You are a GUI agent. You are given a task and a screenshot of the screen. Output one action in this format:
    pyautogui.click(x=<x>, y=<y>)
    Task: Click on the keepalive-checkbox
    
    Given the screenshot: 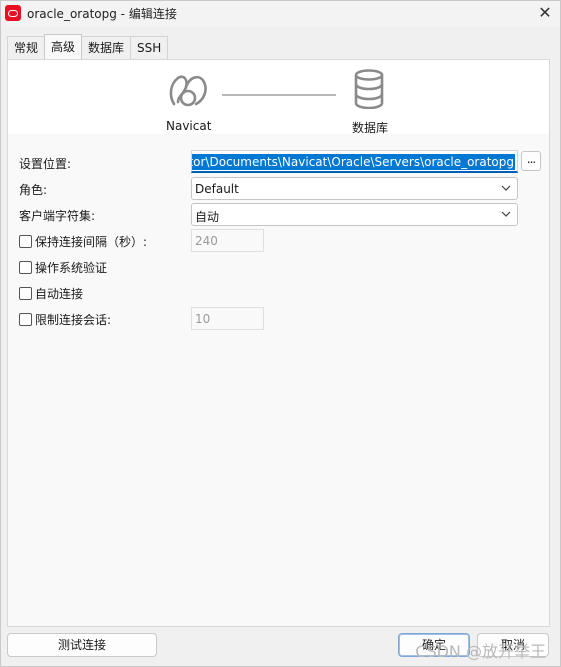 What is the action you would take?
    pyautogui.click(x=25, y=241)
    